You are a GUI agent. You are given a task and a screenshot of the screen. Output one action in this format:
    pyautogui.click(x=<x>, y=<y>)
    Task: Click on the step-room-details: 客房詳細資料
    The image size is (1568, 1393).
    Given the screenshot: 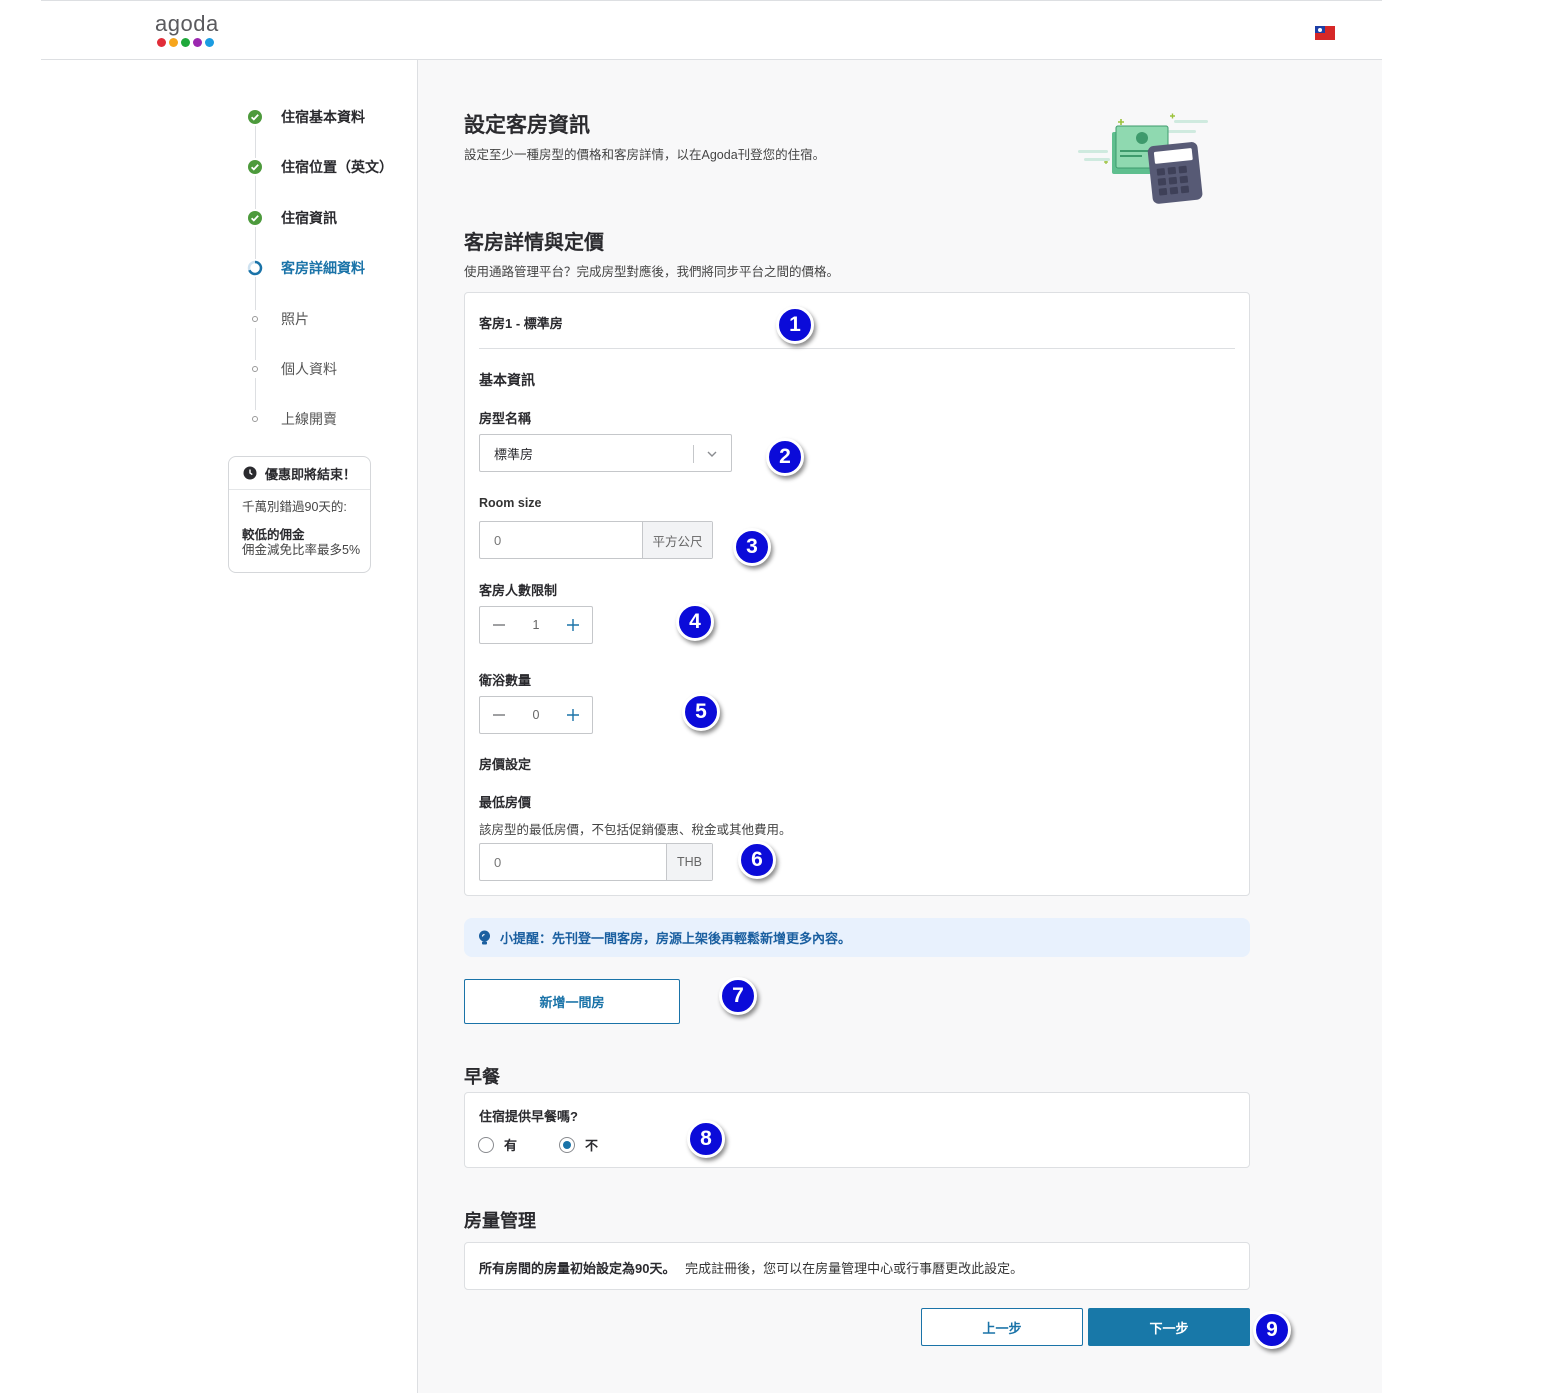 What is the action you would take?
    pyautogui.click(x=305, y=268)
    